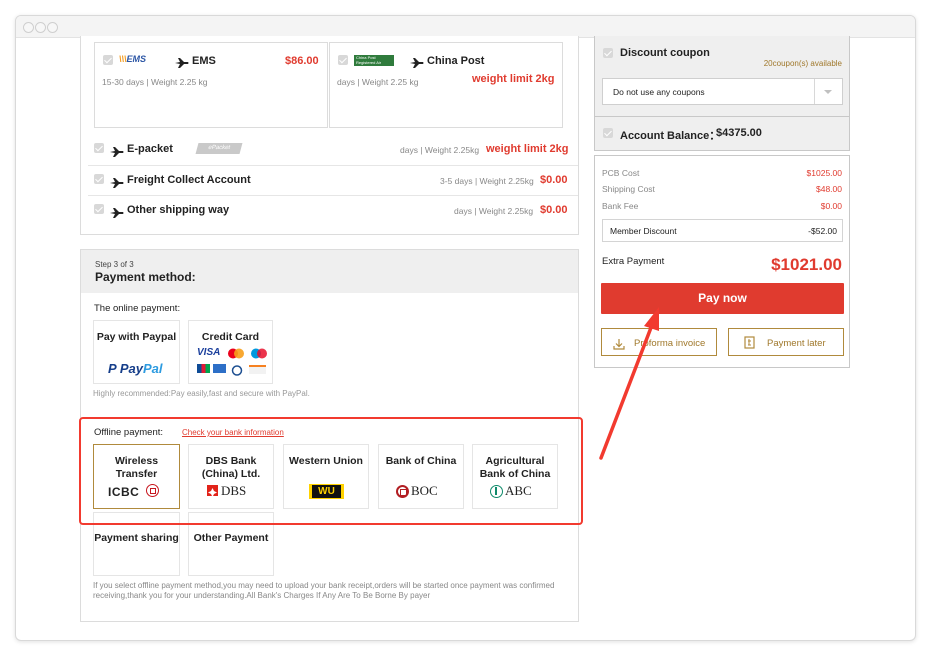 The image size is (930, 655). I want to click on invoice-icon, so click(750, 345).